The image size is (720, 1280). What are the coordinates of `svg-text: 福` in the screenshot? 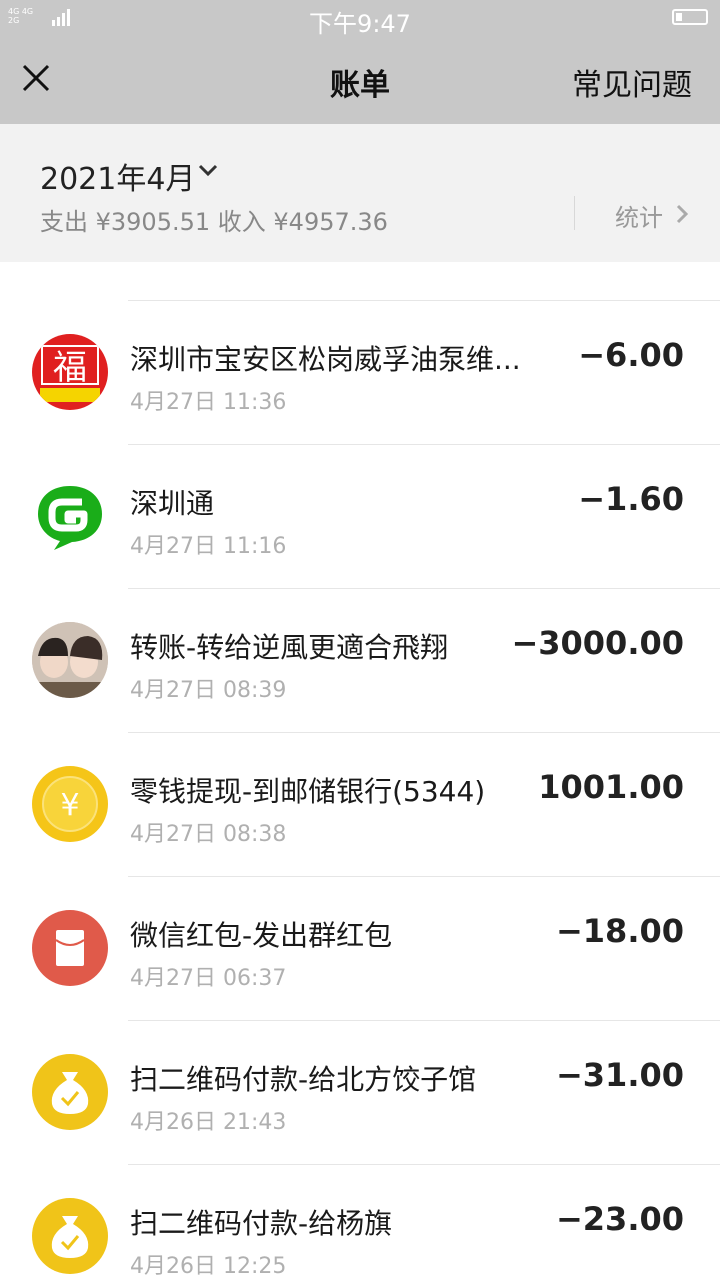 It's located at (70, 368).